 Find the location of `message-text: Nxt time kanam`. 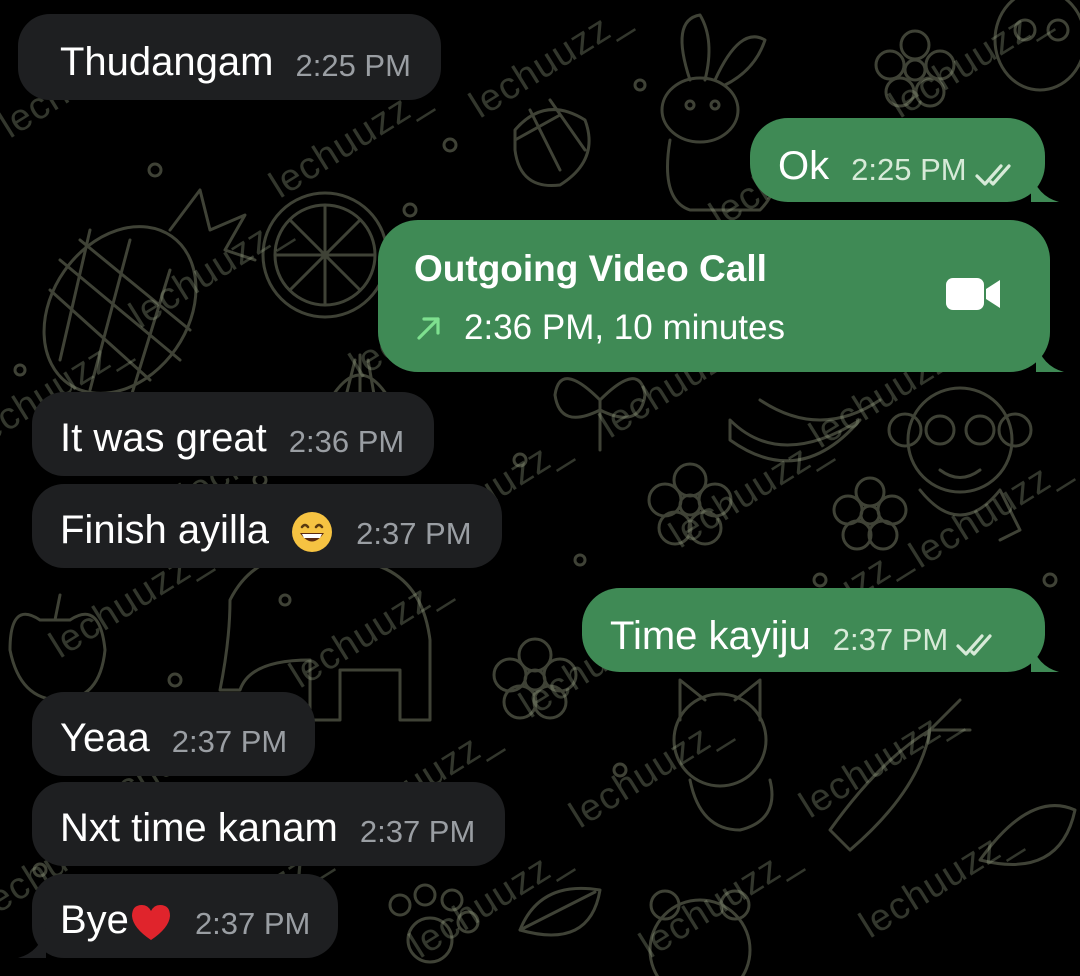

message-text: Nxt time kanam is located at coordinates (199, 828).